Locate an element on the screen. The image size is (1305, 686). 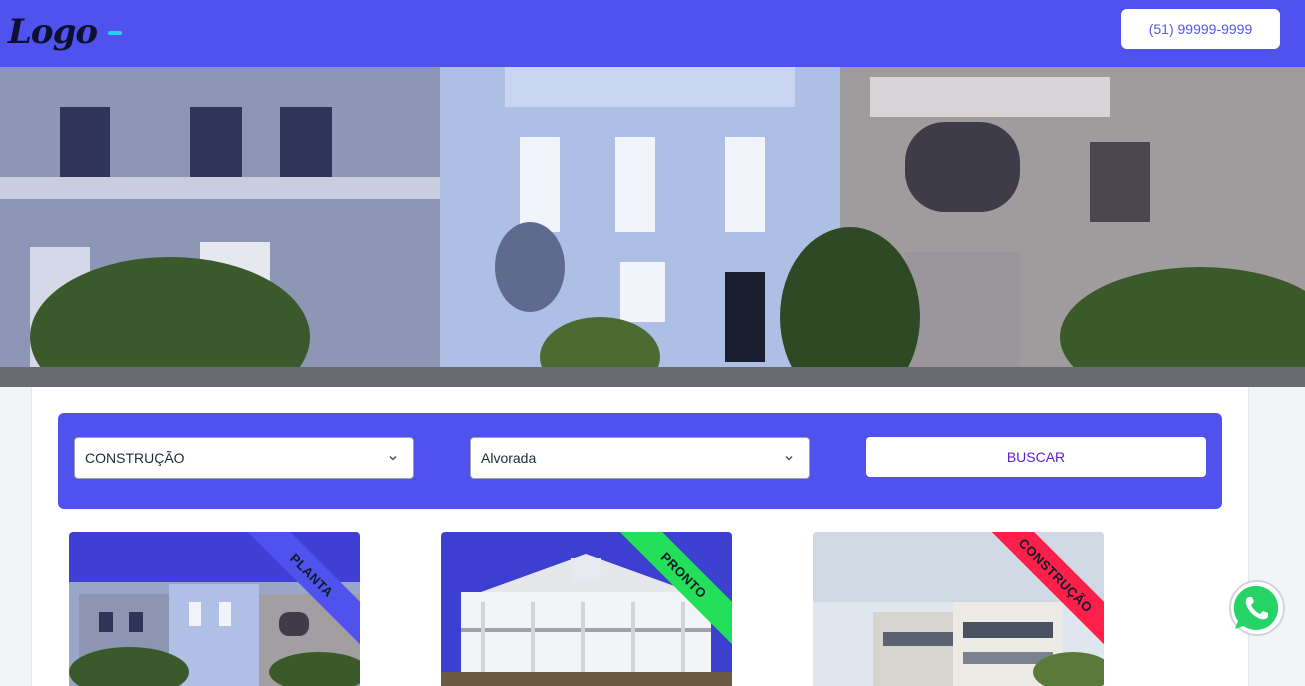
whatsapp-icon is located at coordinates (1257, 608).